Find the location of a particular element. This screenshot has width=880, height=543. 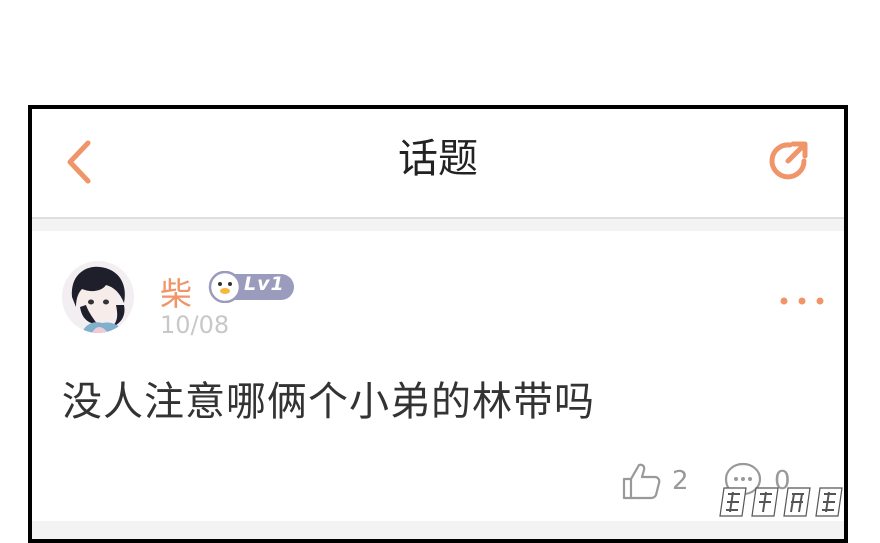

share-button is located at coordinates (789, 160).